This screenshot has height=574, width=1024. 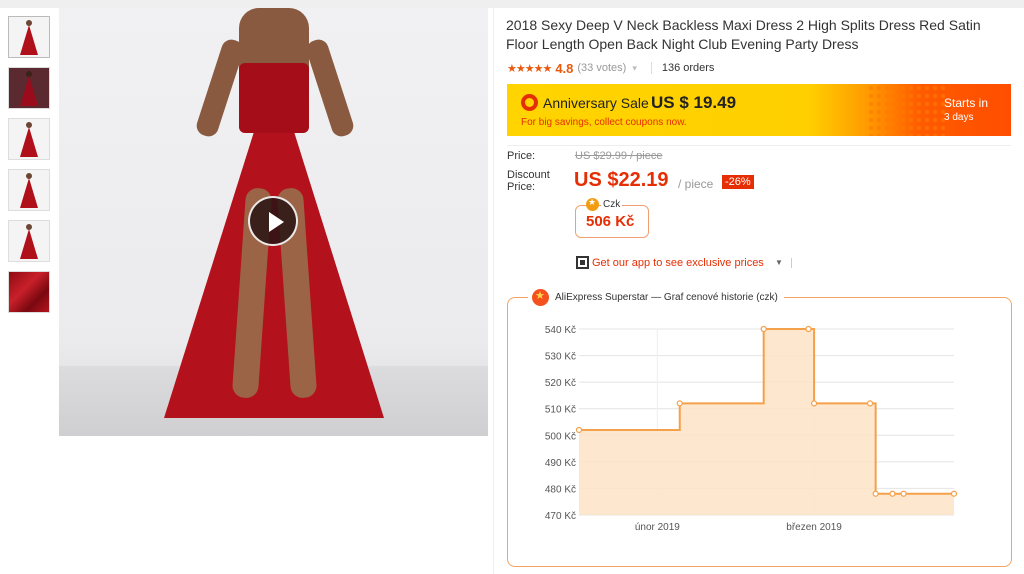 What do you see at coordinates (560, 463) in the screenshot?
I see `y-tick-label: 490 Kč` at bounding box center [560, 463].